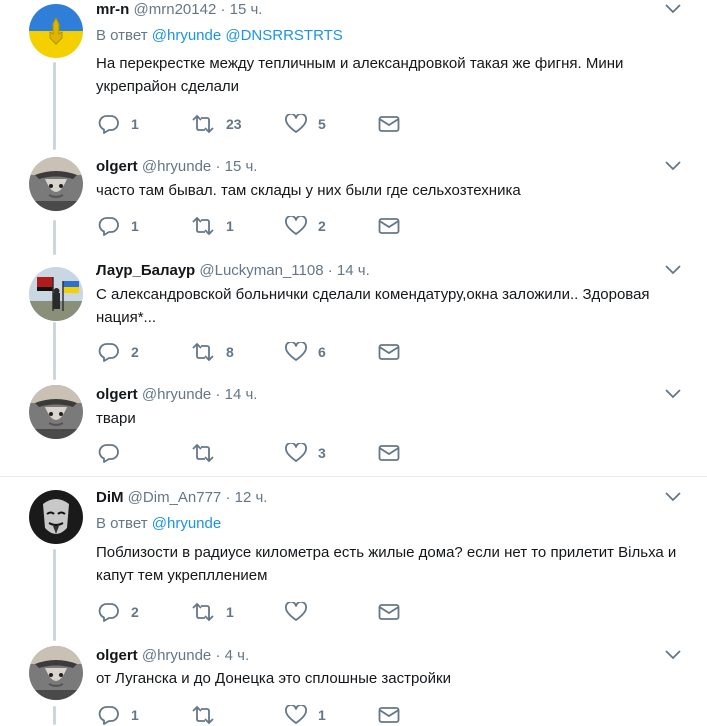  What do you see at coordinates (353, 427) in the screenshot?
I see `tweet: olgert @hryunde · 14 ч. твари 3` at bounding box center [353, 427].